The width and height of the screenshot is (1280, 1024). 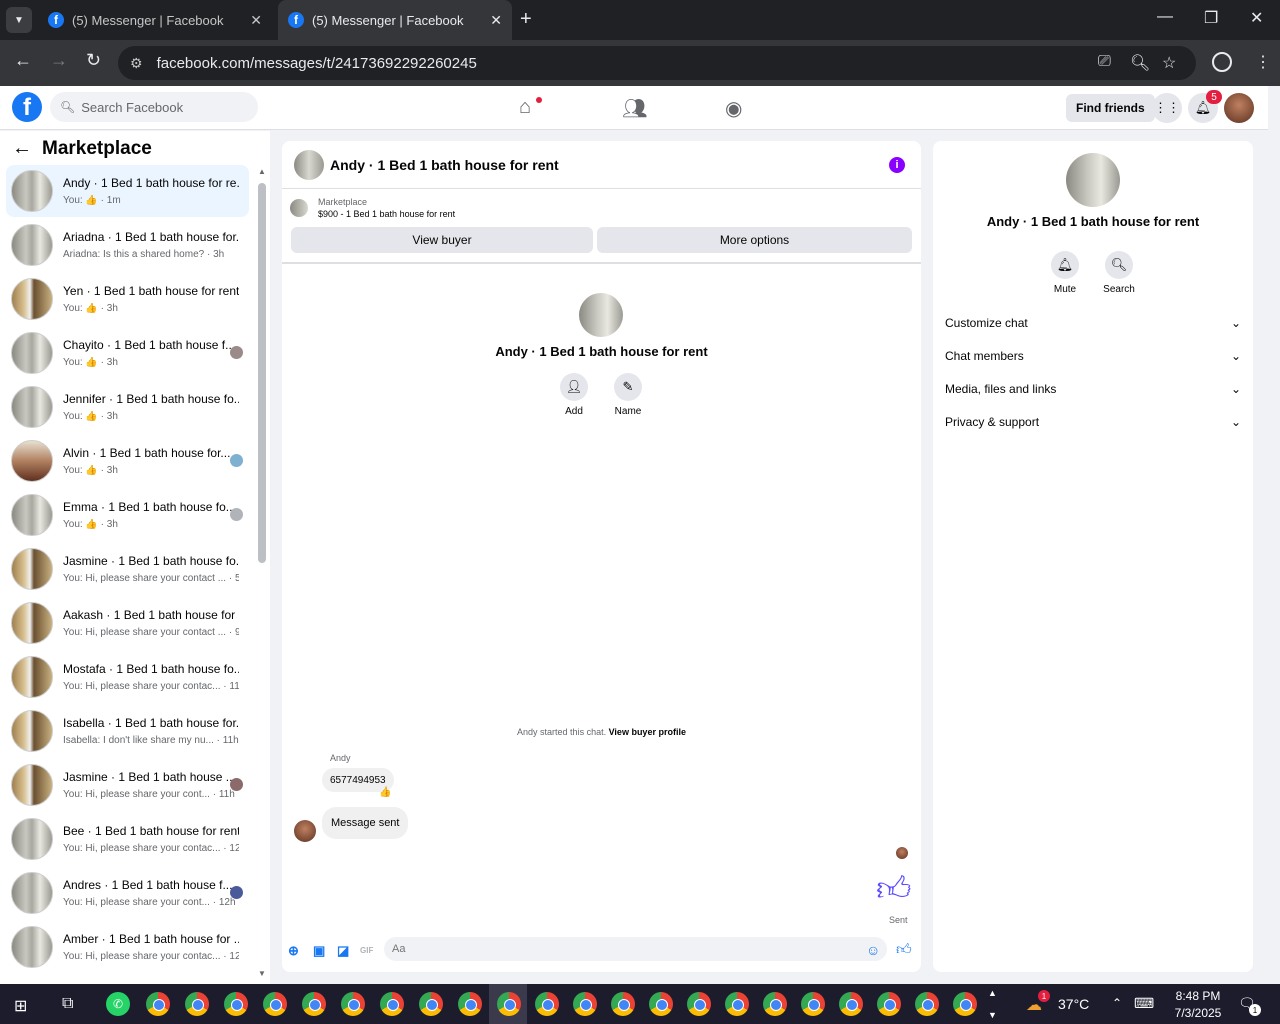 What do you see at coordinates (1073, 1004) in the screenshot?
I see `temperature-text: 37°C` at bounding box center [1073, 1004].